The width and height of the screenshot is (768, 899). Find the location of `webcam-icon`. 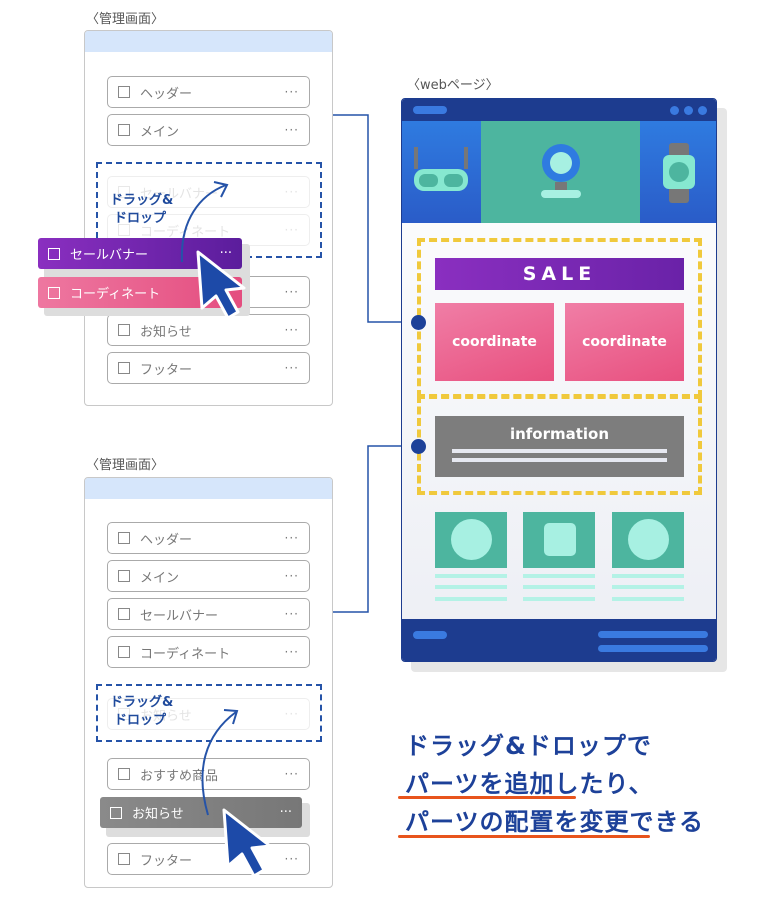

webcam-icon is located at coordinates (561, 171).